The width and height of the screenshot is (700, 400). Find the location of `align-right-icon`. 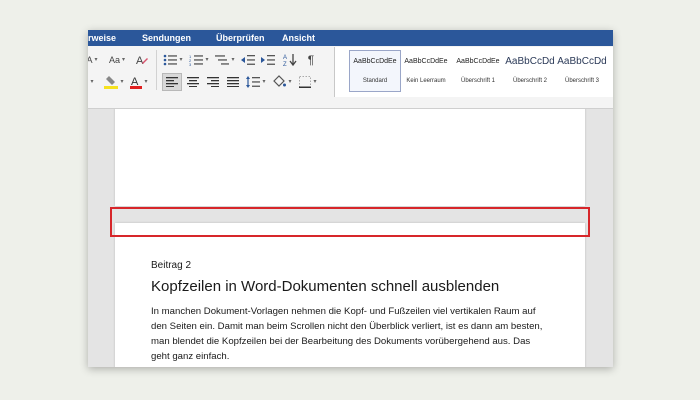

align-right-icon is located at coordinates (213, 82).